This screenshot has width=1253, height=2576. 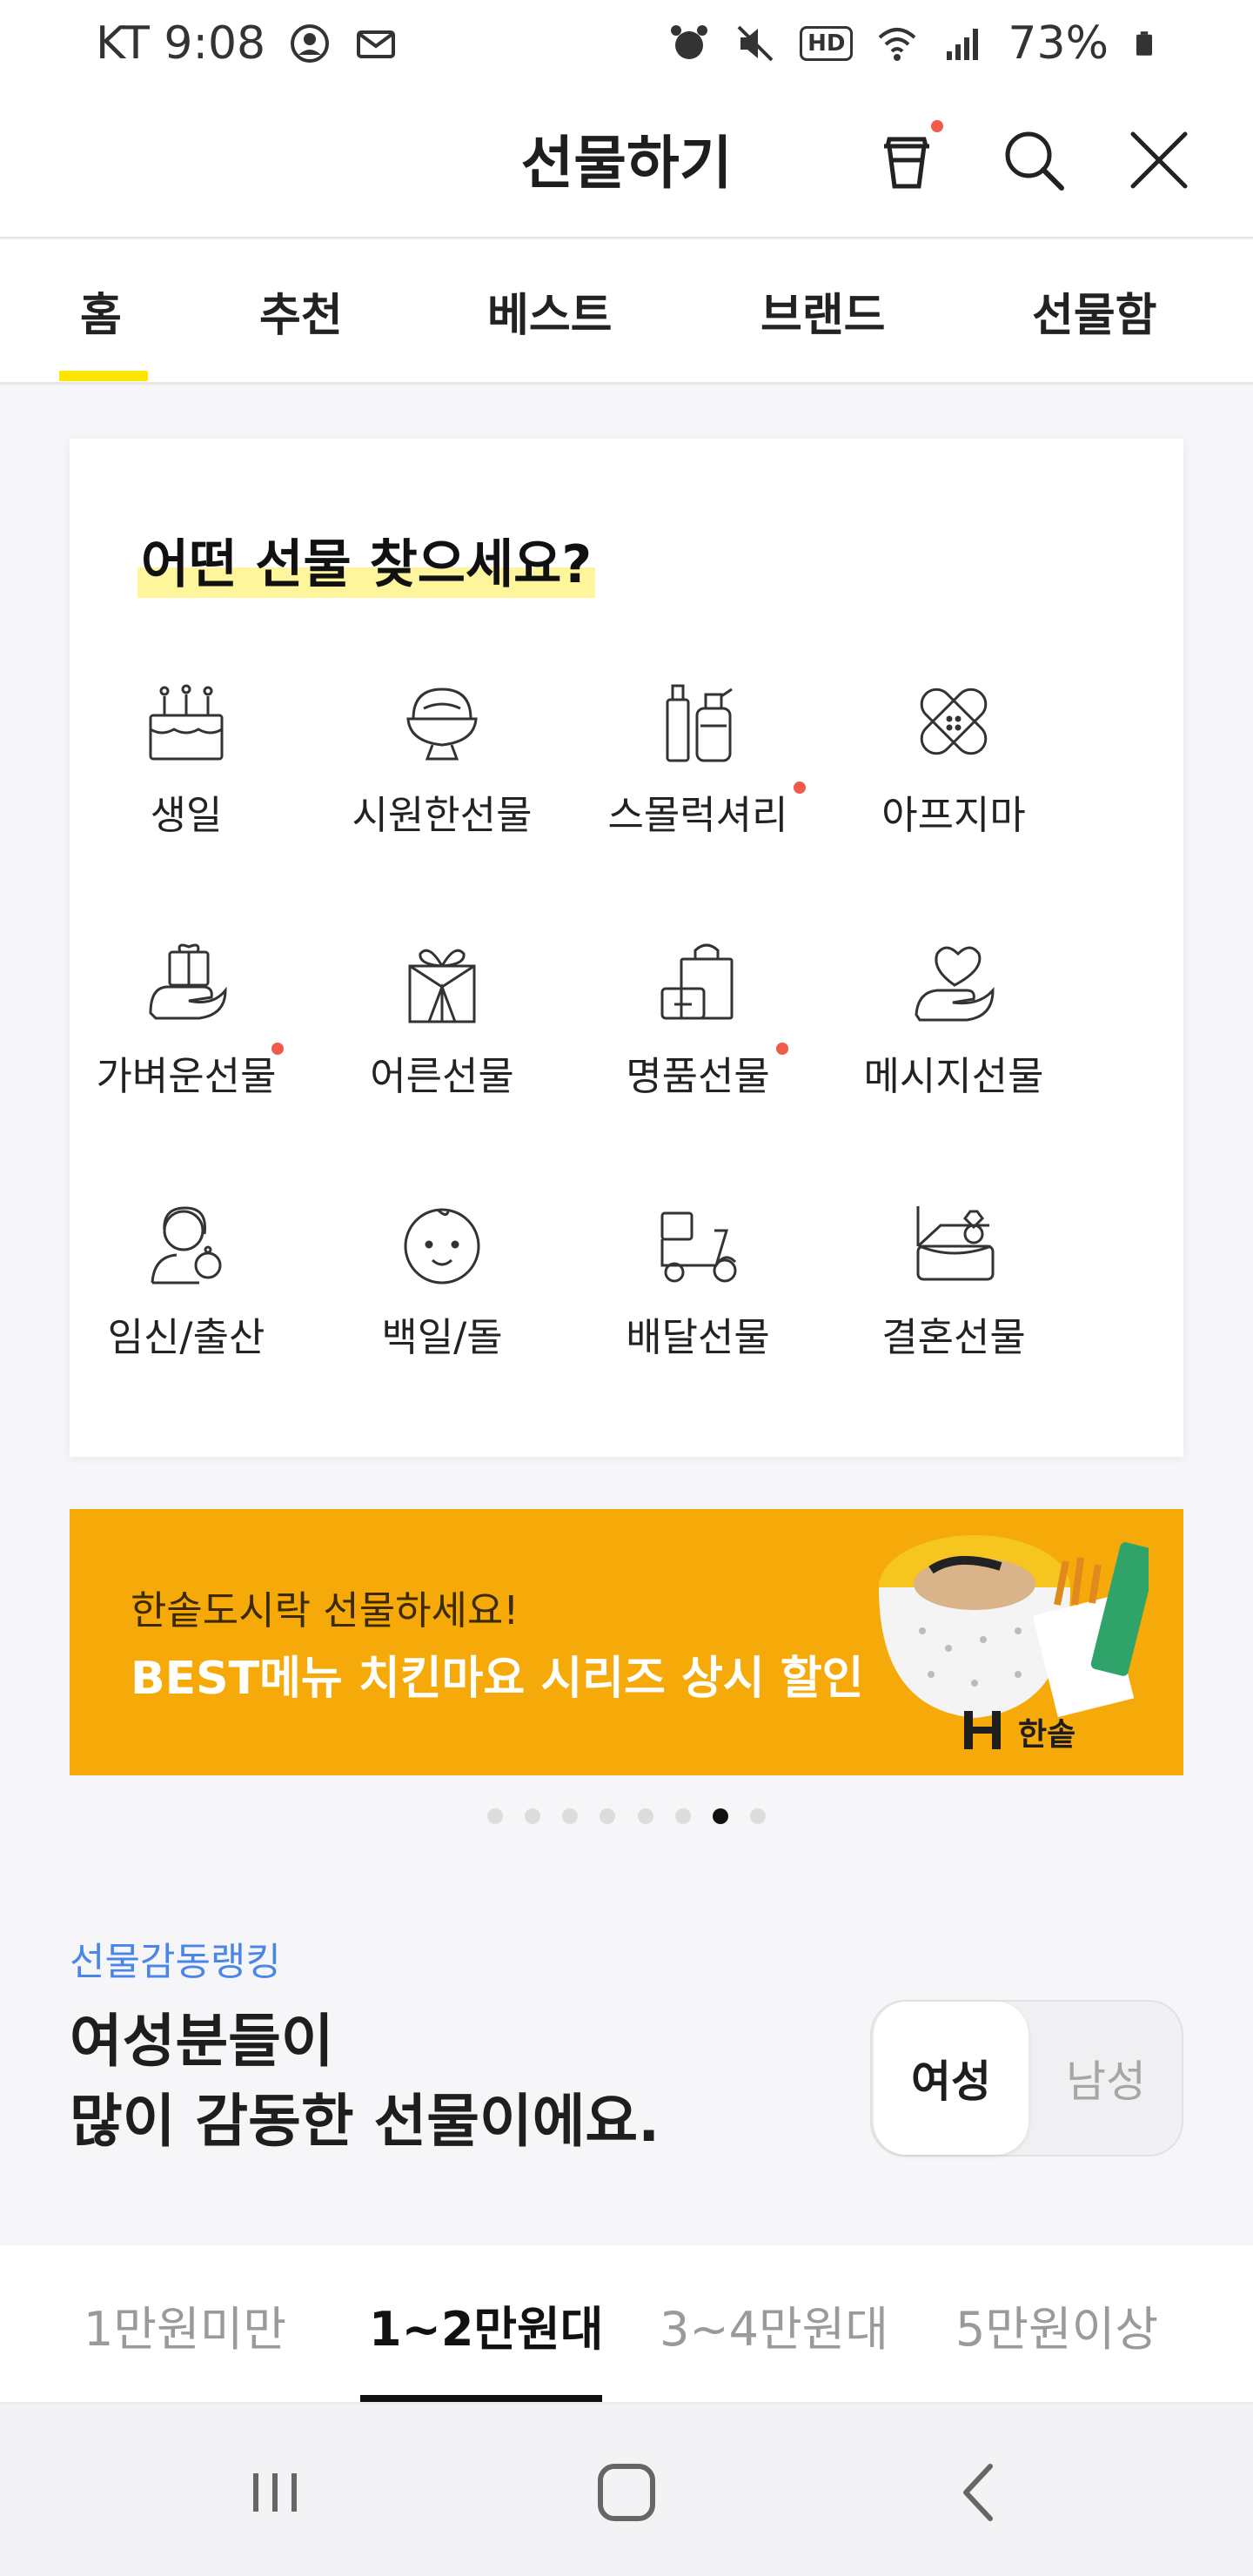 What do you see at coordinates (953, 1076) in the screenshot?
I see `category-label: 메시지선물` at bounding box center [953, 1076].